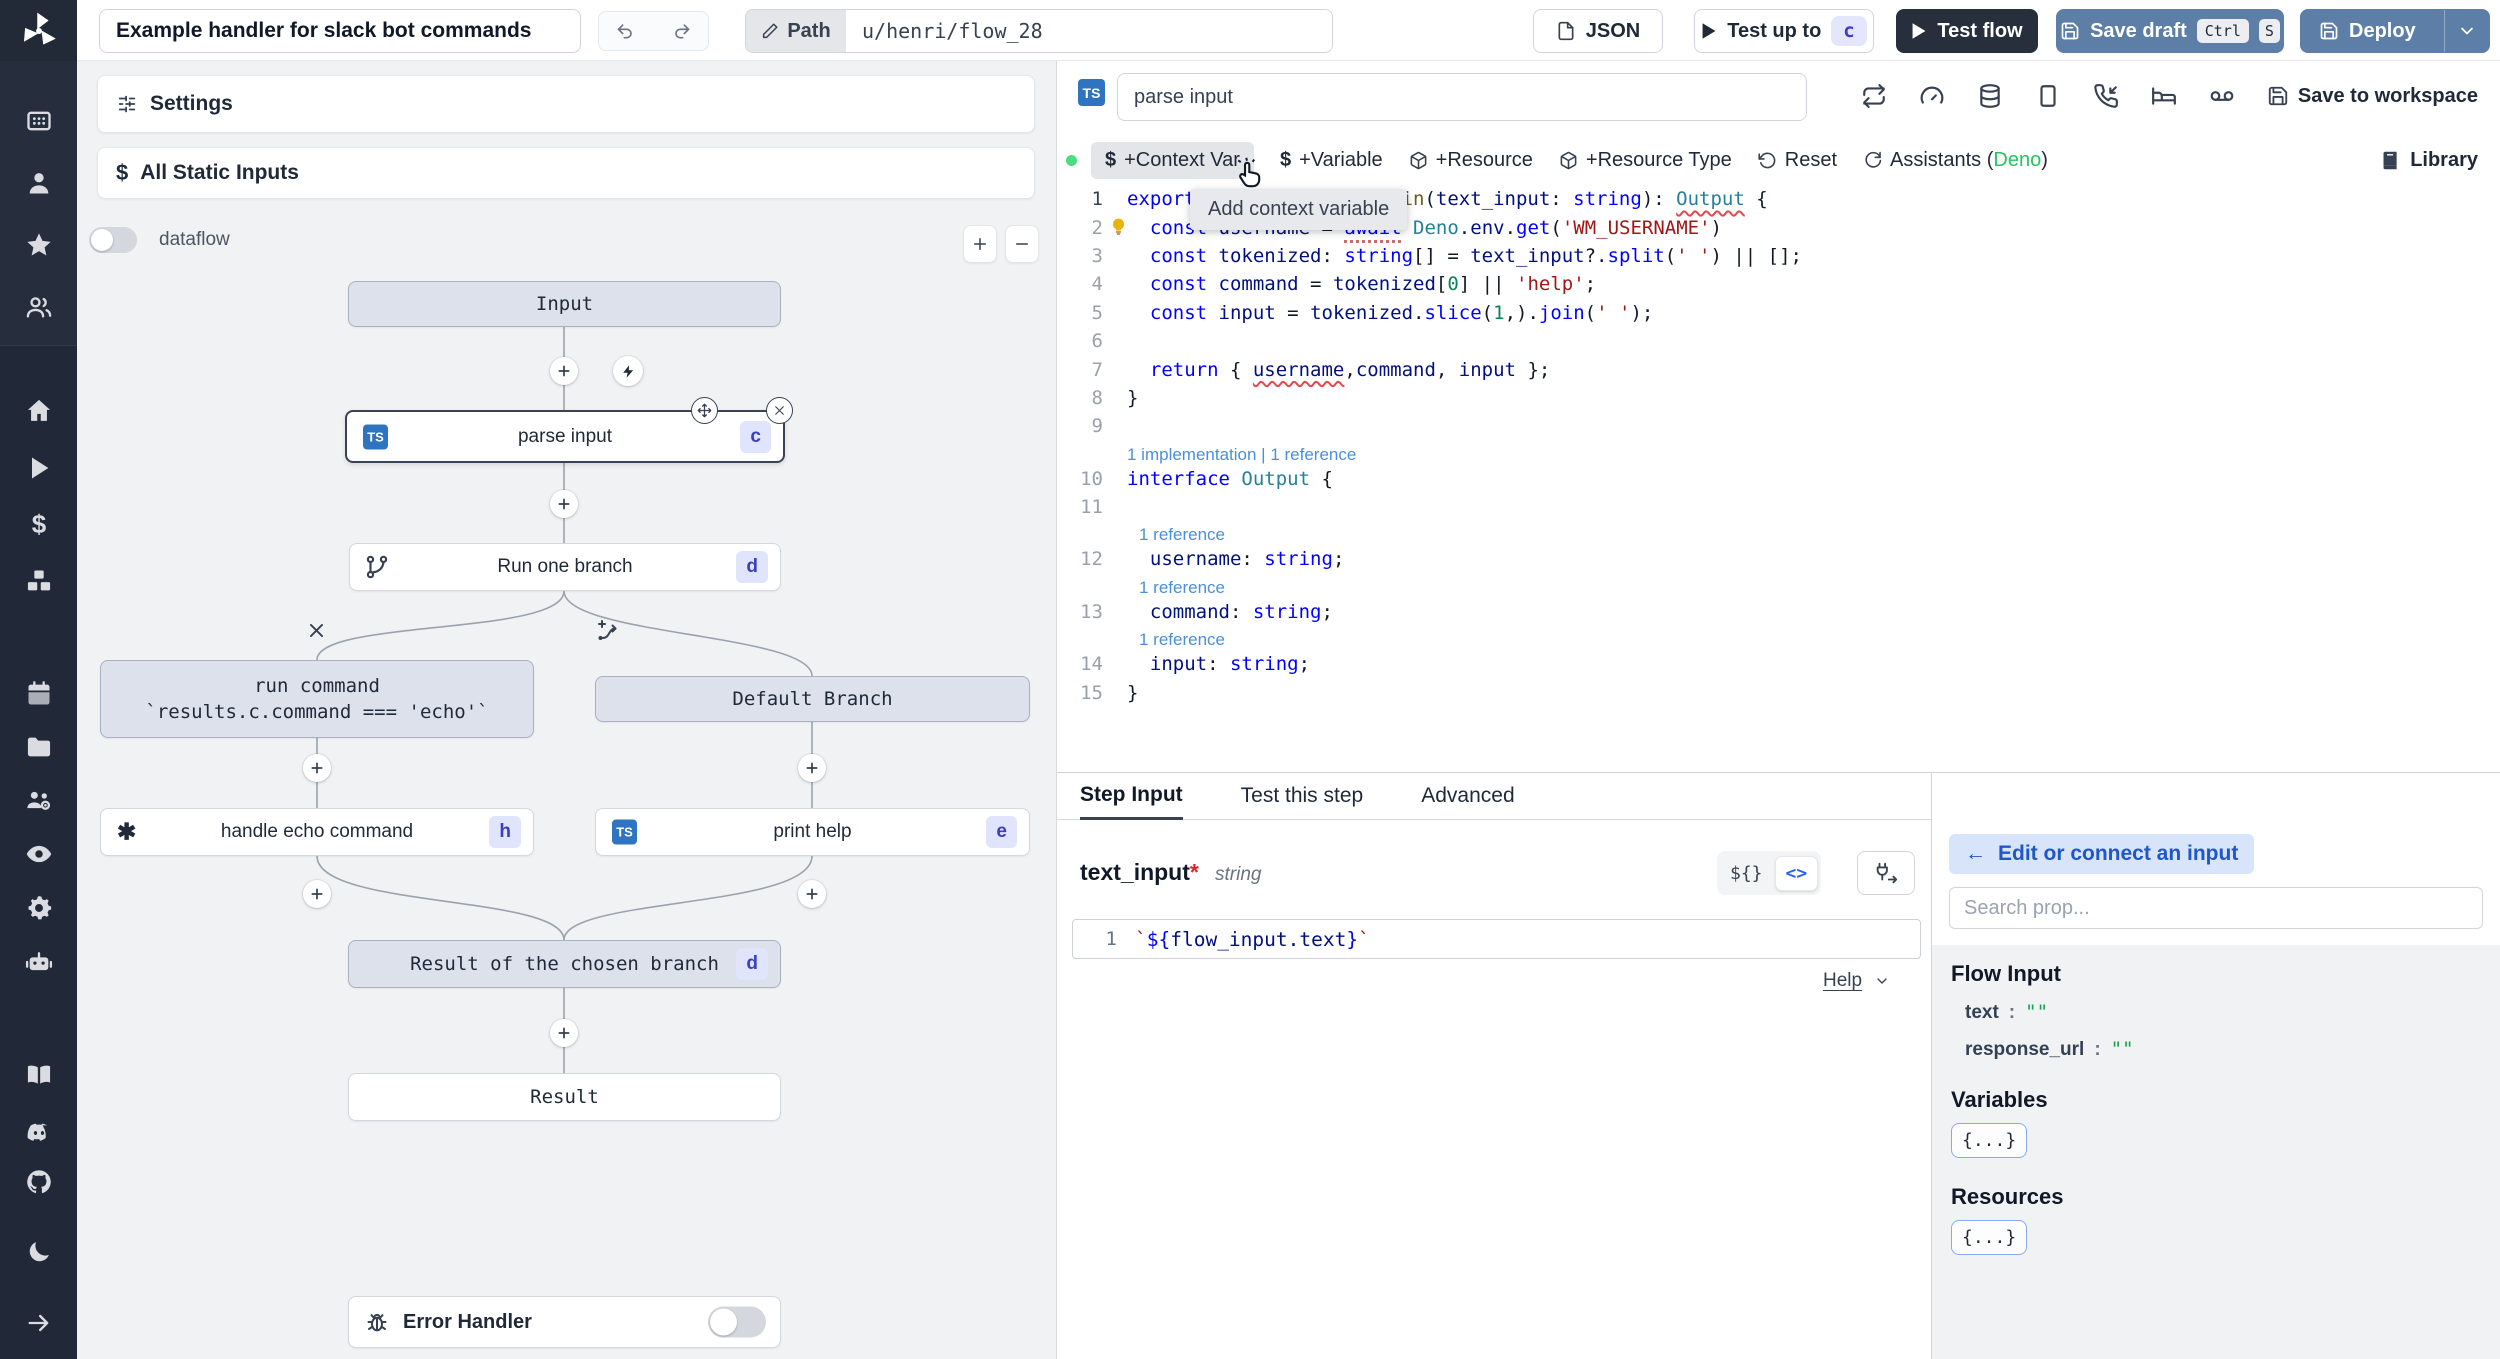 This screenshot has height=1359, width=2500. What do you see at coordinates (779, 410) in the screenshot?
I see `delete-step-button` at bounding box center [779, 410].